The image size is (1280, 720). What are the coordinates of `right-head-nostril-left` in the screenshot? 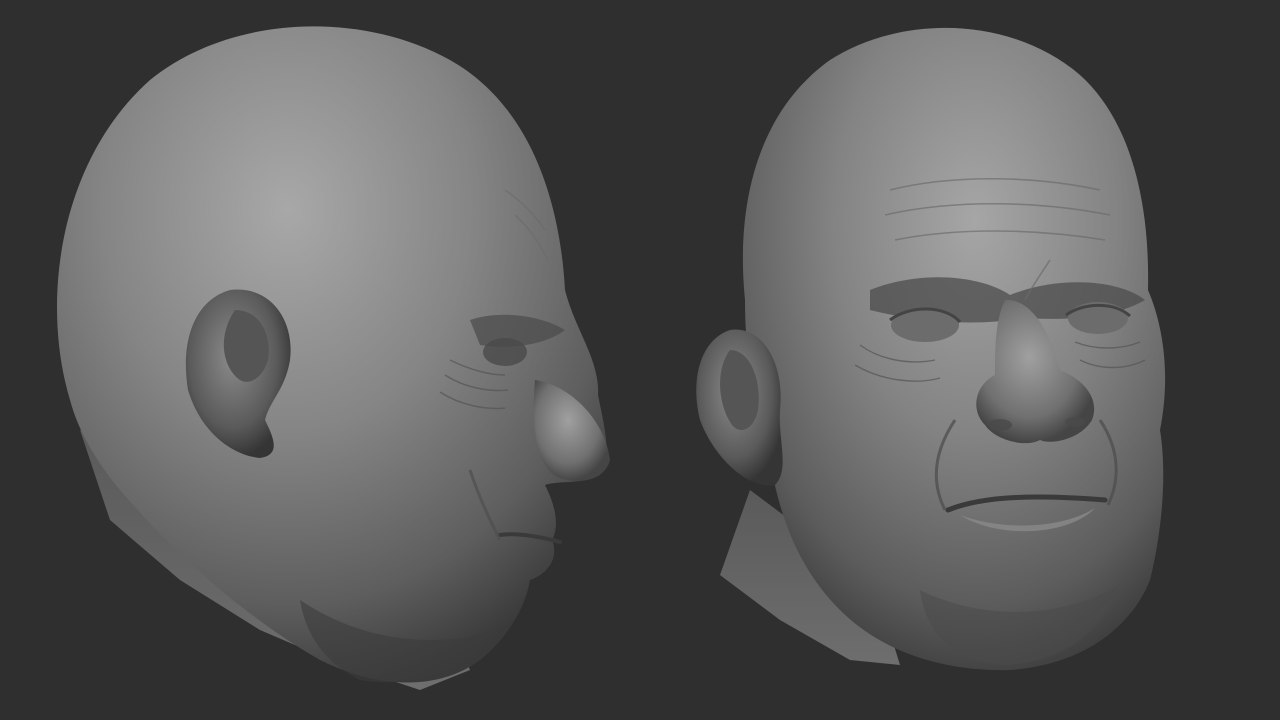 It's located at (1000, 425).